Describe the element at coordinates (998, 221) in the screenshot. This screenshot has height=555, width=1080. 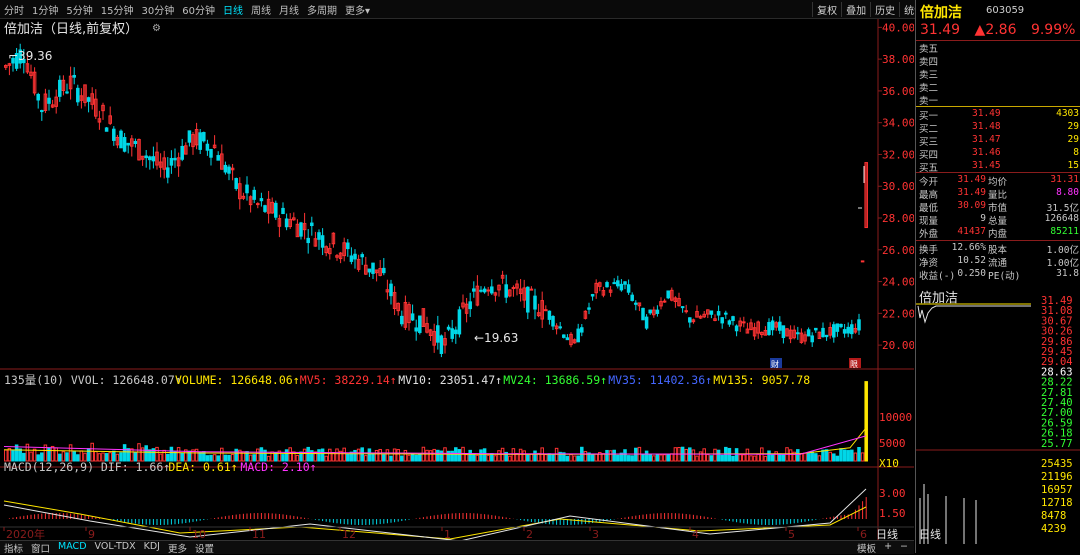
I see `stat-label: 总量` at that location.